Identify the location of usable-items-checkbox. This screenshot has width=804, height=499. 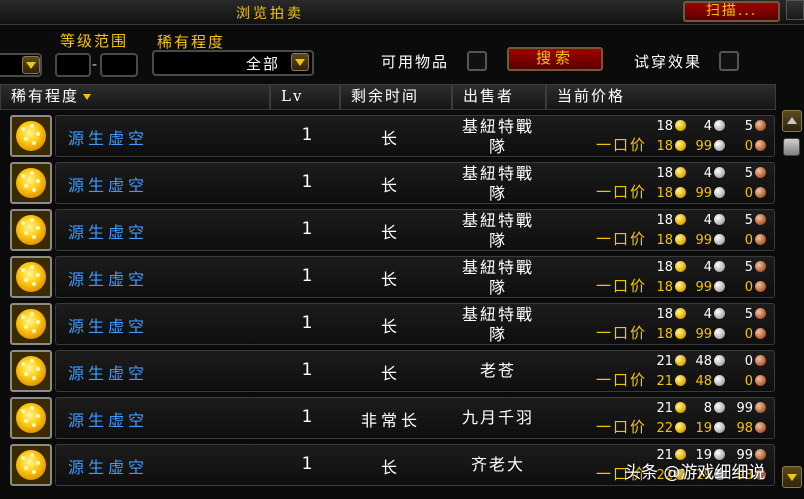
(477, 61).